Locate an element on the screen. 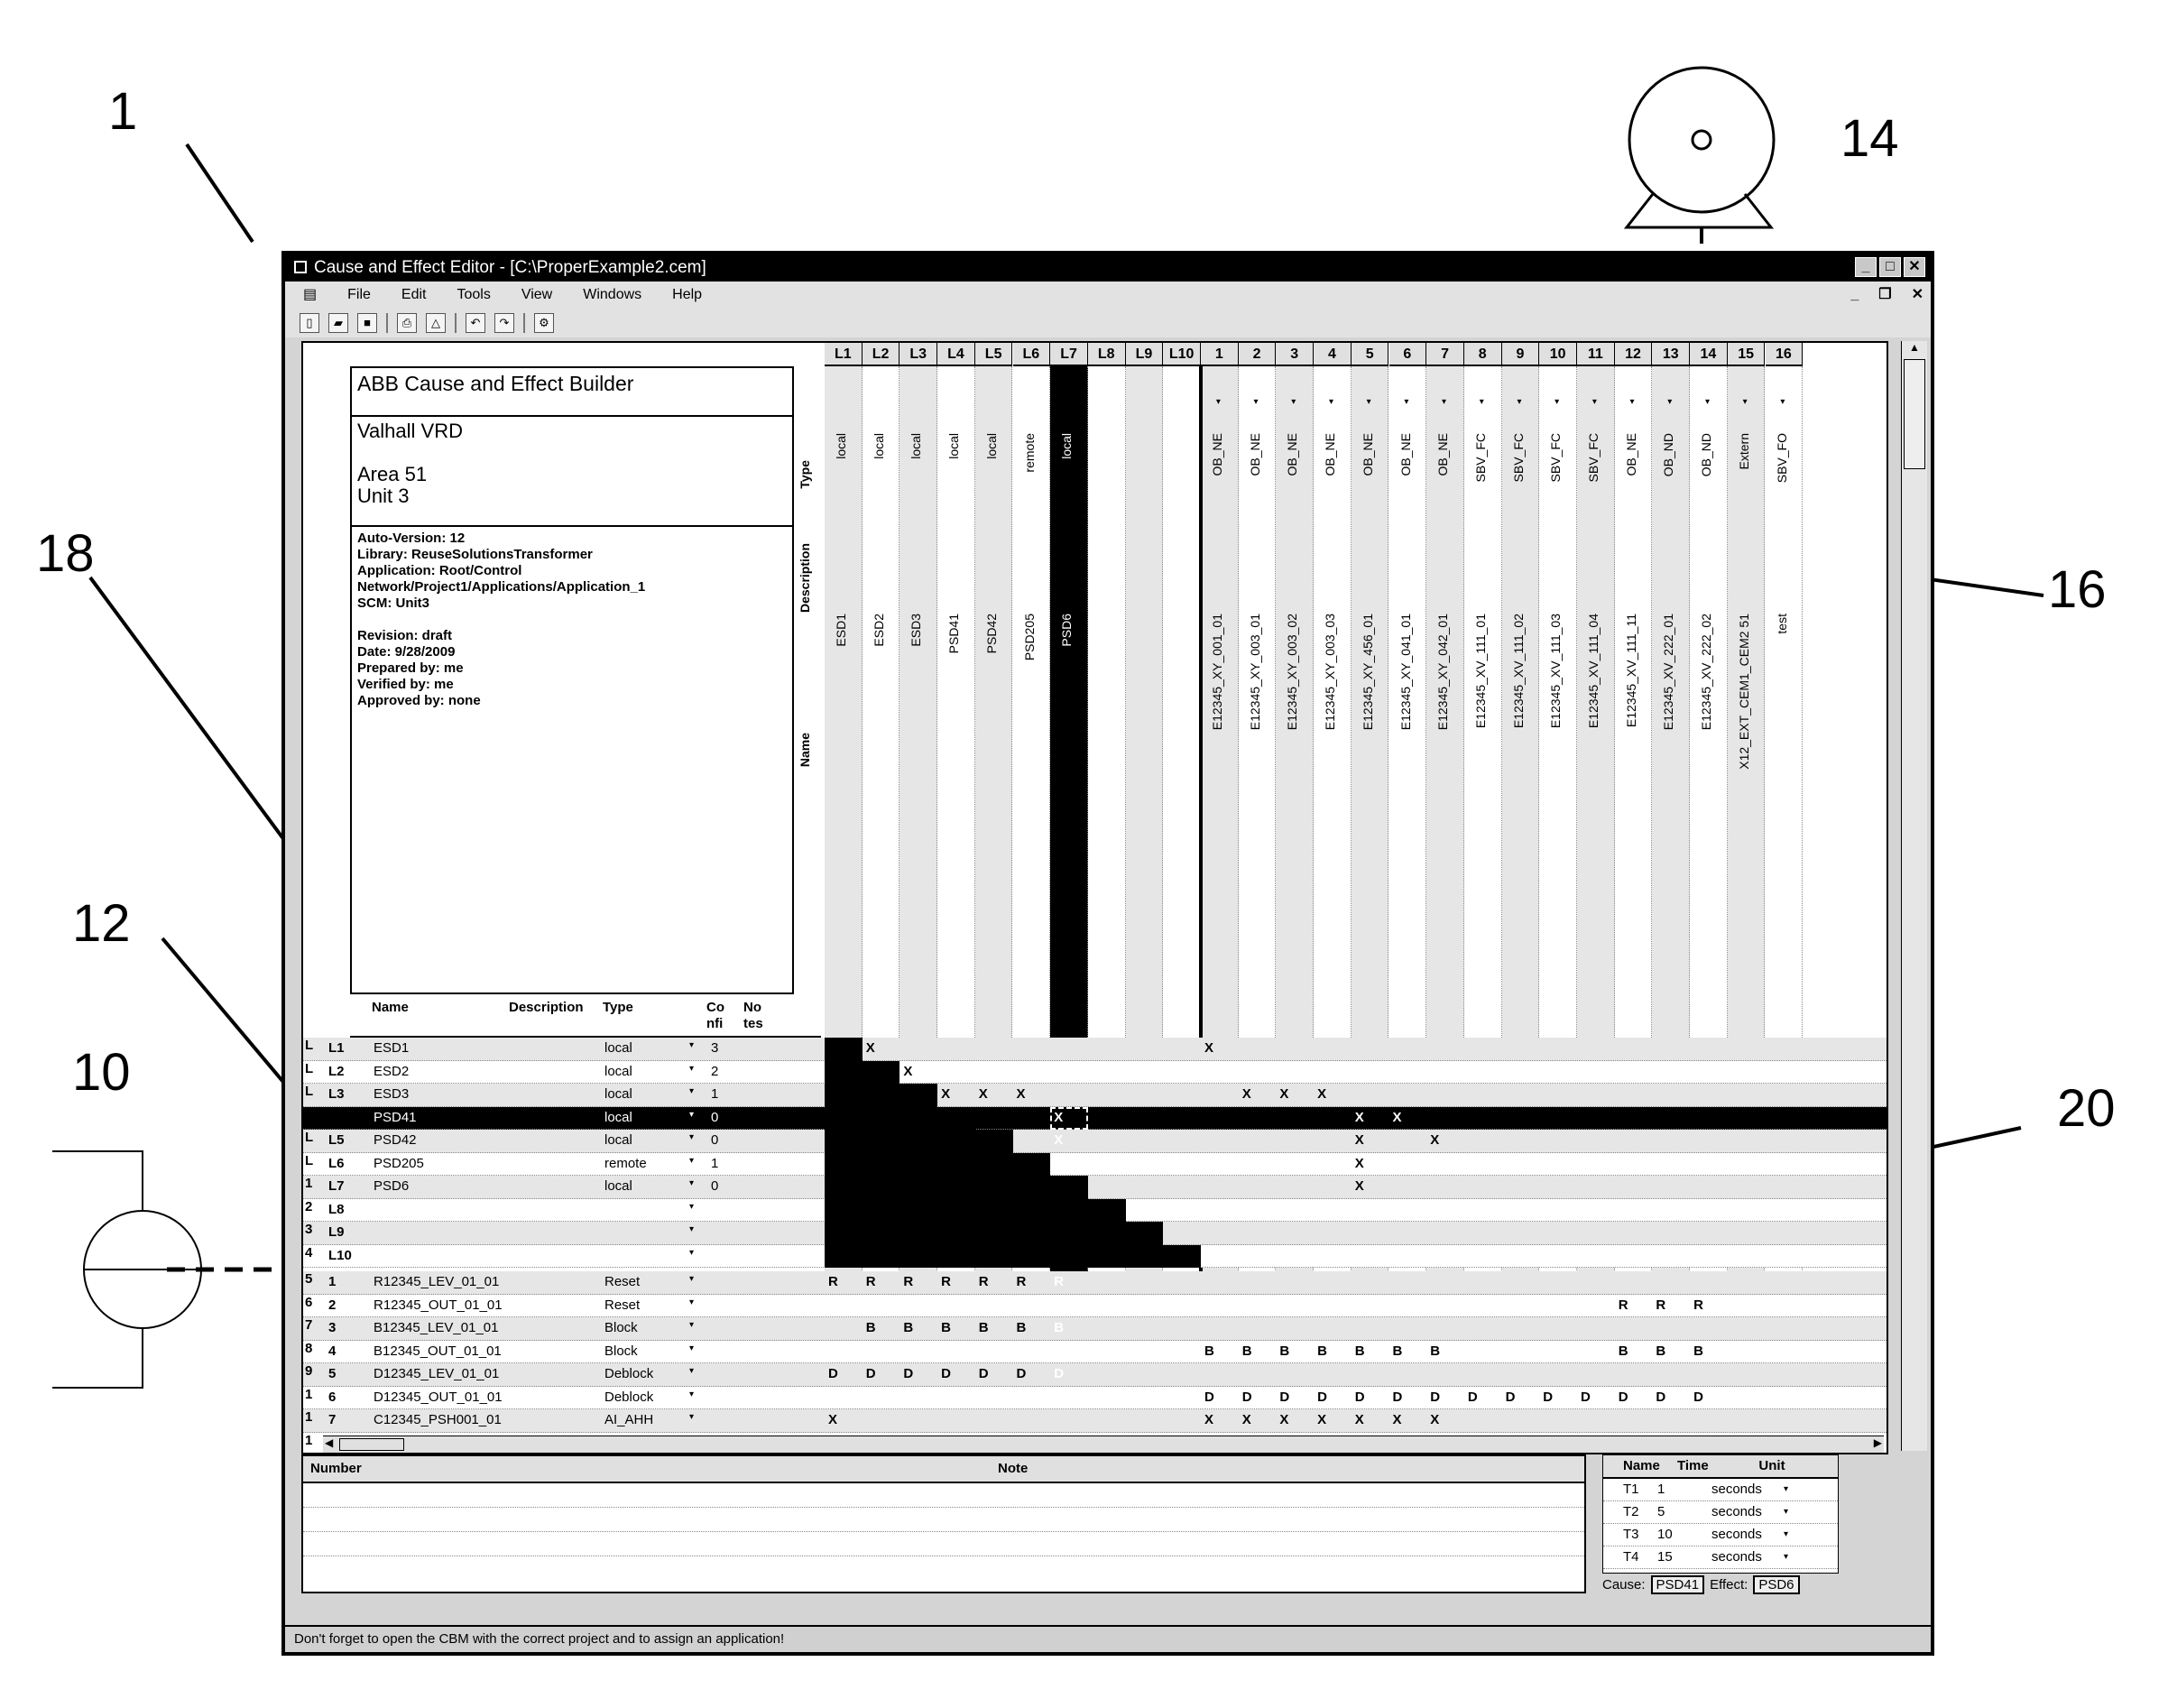  cause-name: B12345_LEV_01_01 is located at coordinates (436, 1327).